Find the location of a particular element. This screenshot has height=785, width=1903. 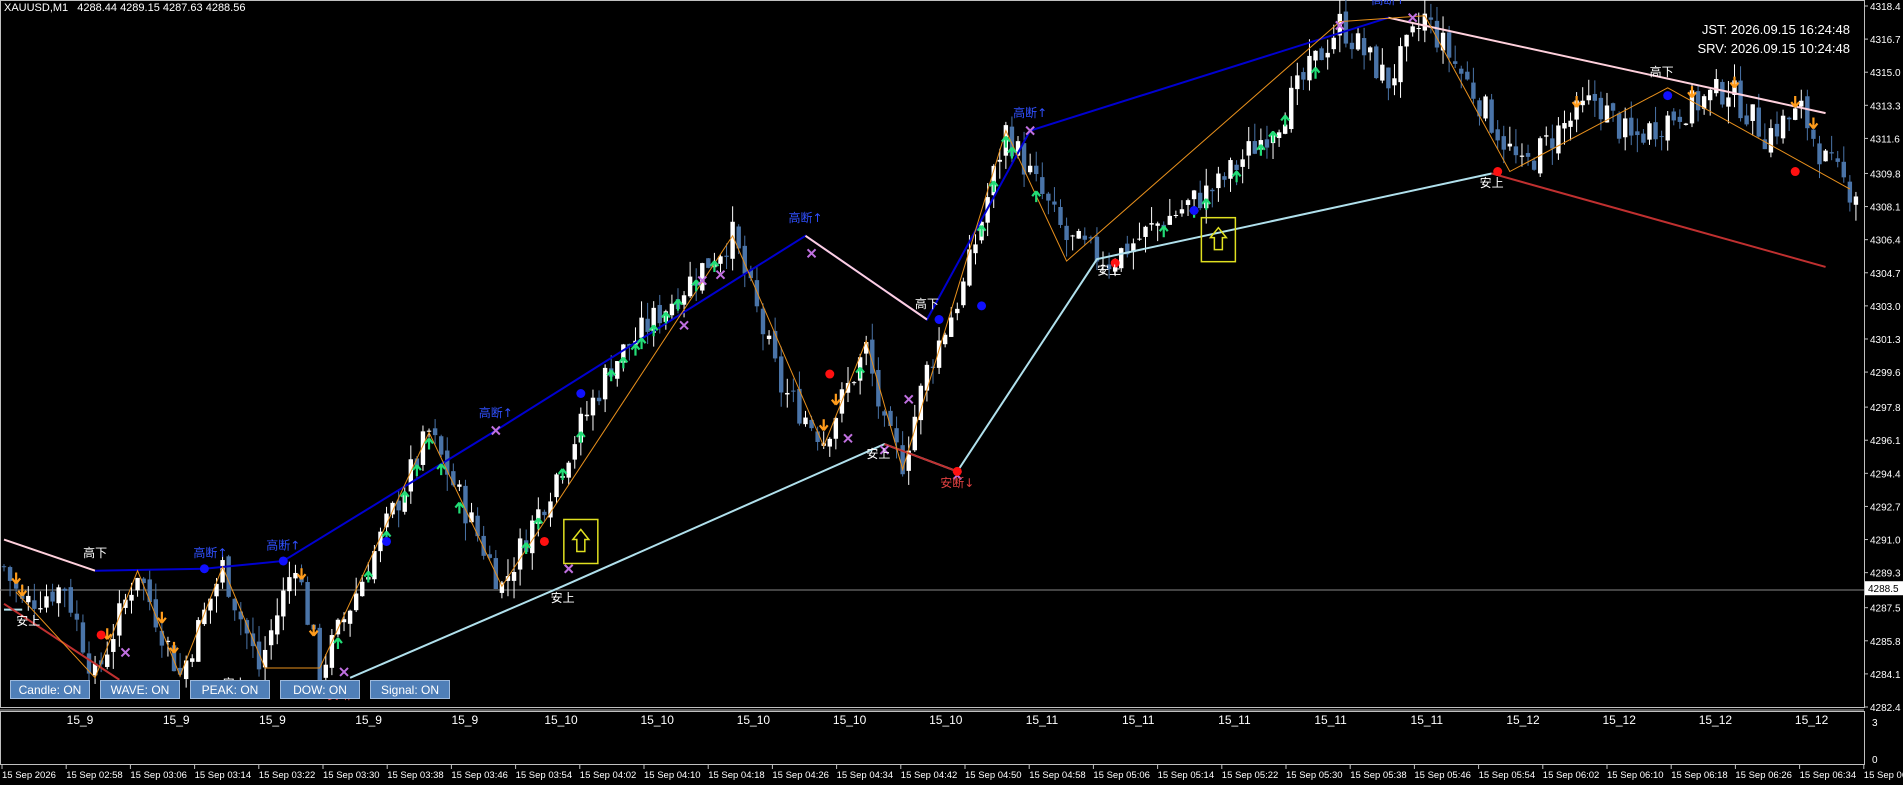

dow-toggle-button: DOW: ON is located at coordinates (320, 689).